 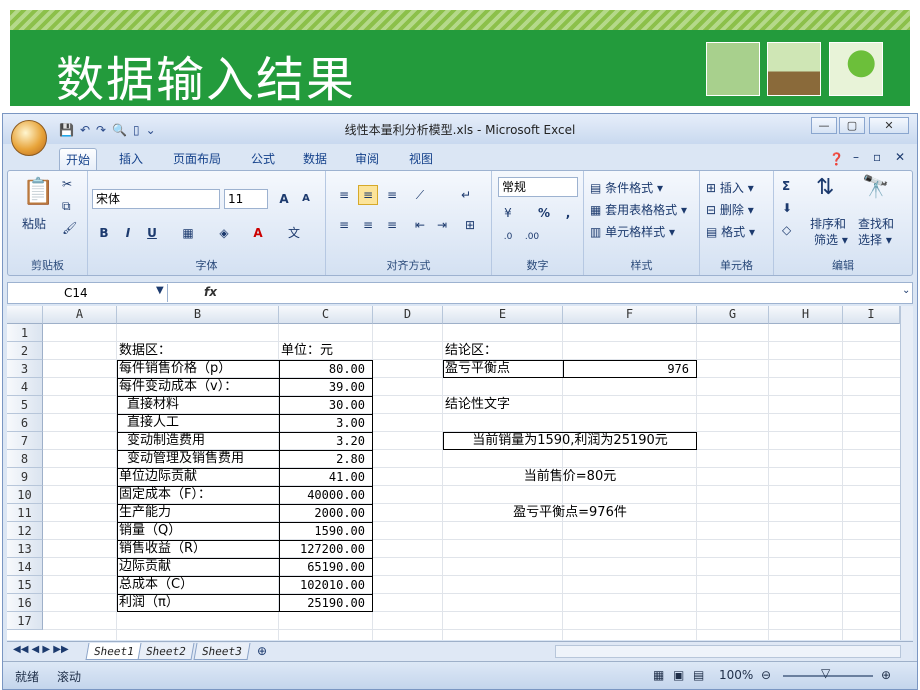 What do you see at coordinates (326, 567) in the screenshot?
I see `cell-C14: 65190.00` at bounding box center [326, 567].